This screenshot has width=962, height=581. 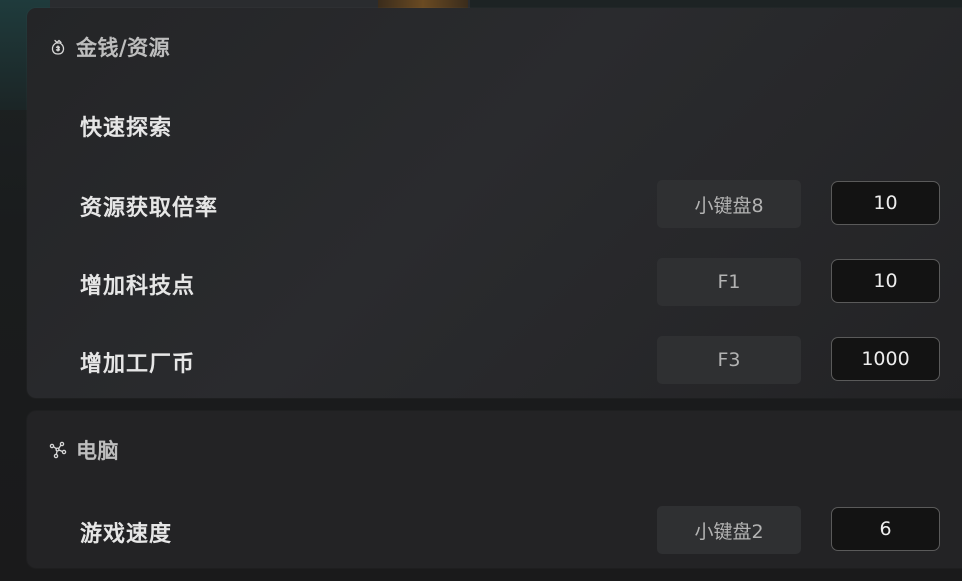 What do you see at coordinates (494, 282) in the screenshot?
I see `row-add-tech-points: 增加科技点 F1` at bounding box center [494, 282].